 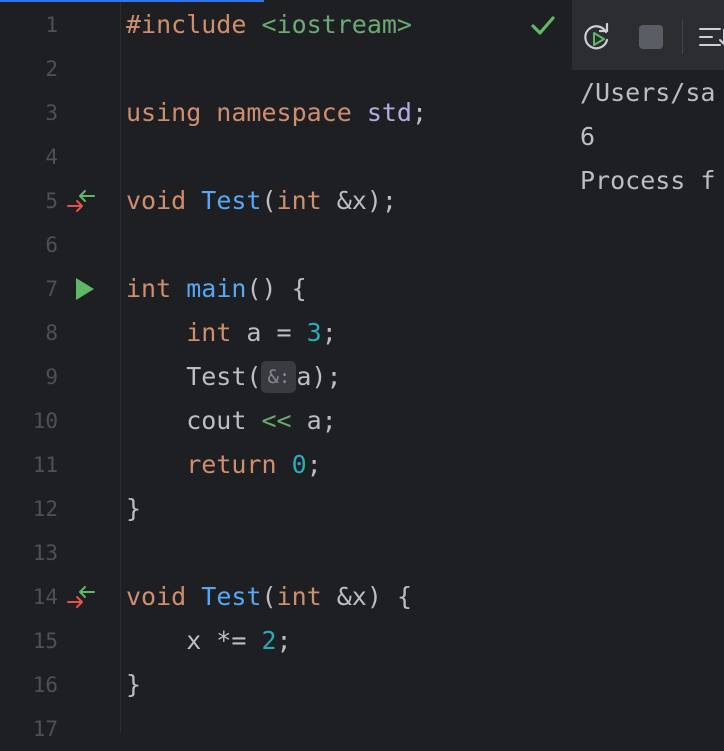 What do you see at coordinates (120, 366) in the screenshot?
I see `gutter-divider` at bounding box center [120, 366].